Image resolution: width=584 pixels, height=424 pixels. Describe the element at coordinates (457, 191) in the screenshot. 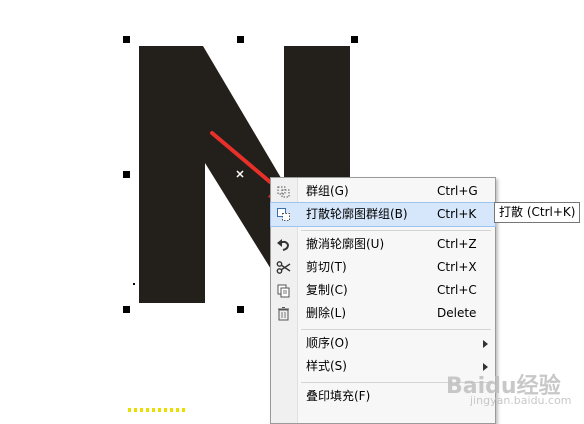

I see `menu-item-shortcut: Ctrl+G` at that location.